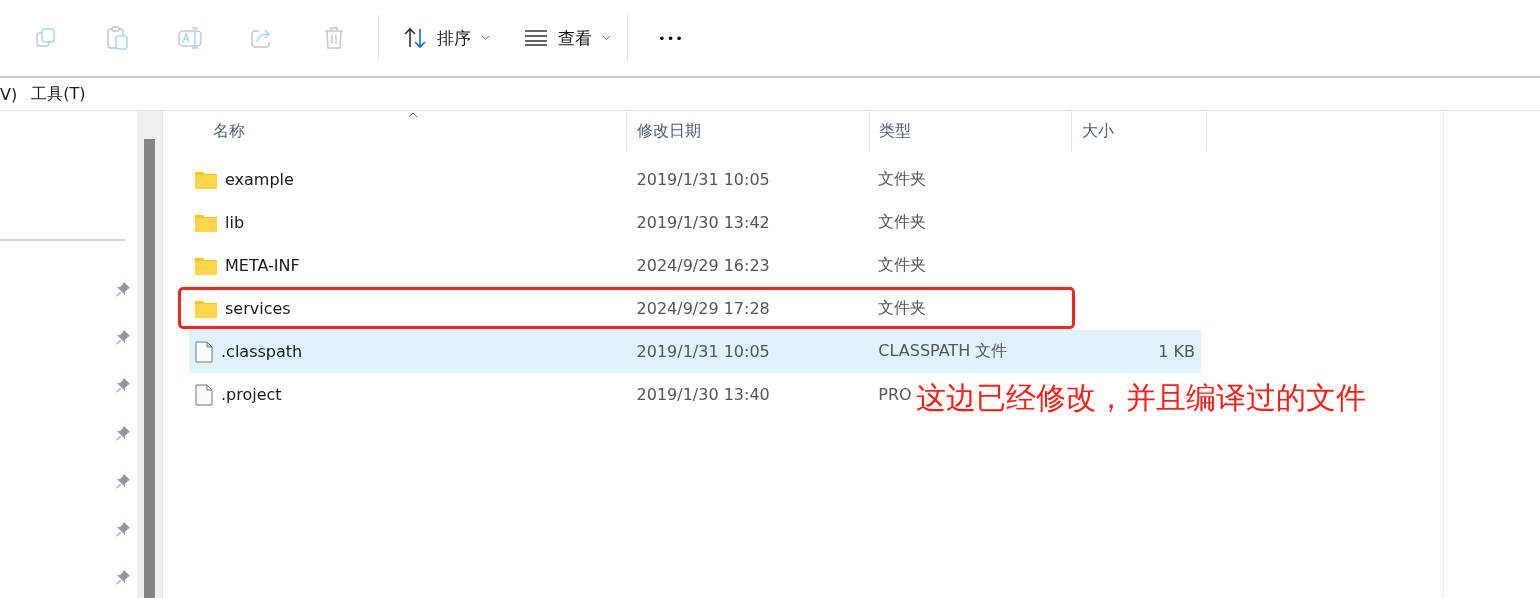 Image resolution: width=1540 pixels, height=598 pixels. What do you see at coordinates (251, 394) in the screenshot?
I see `file-name: .project` at bounding box center [251, 394].